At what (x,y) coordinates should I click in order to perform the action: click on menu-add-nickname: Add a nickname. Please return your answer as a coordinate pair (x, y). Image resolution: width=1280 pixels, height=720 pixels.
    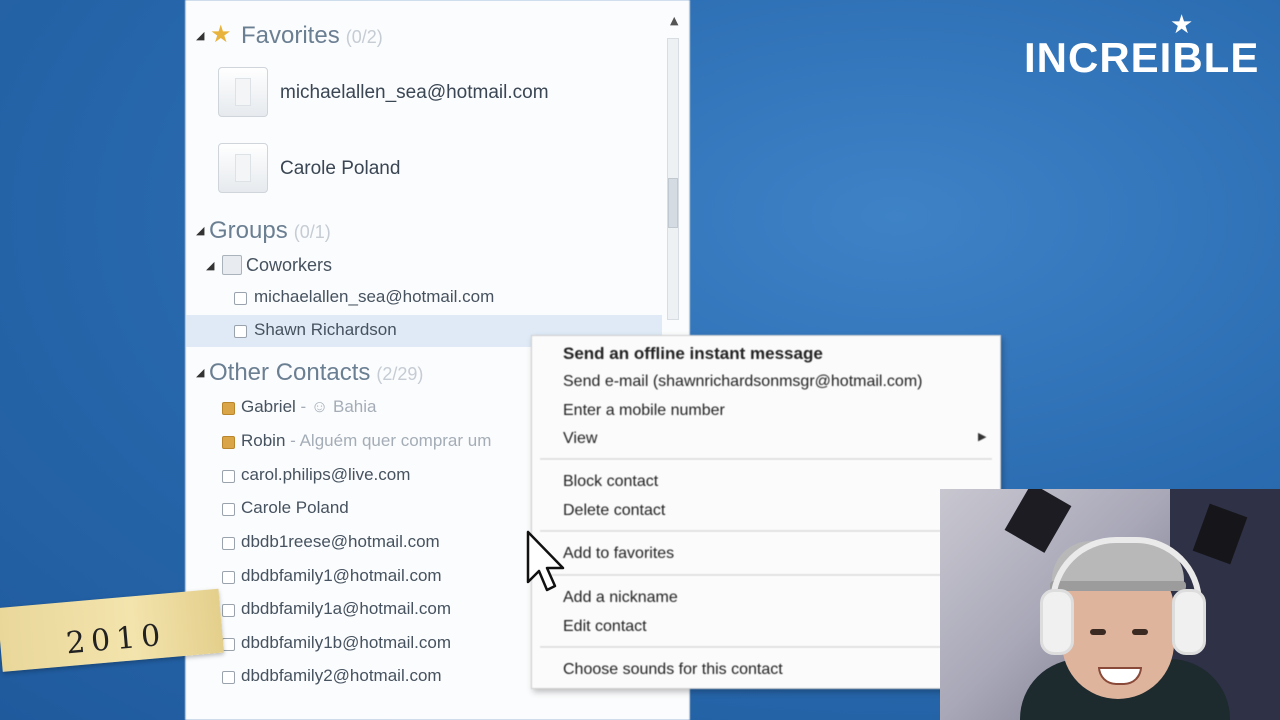
    Looking at the image, I should click on (620, 598).